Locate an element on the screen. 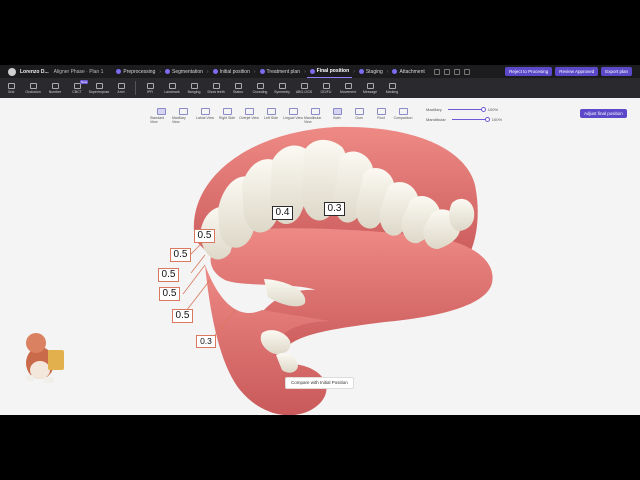 Image resolution: width=640 pixels, height=480 pixels. compare-initial-position-button: Compare with Initial Position is located at coordinates (319, 383).